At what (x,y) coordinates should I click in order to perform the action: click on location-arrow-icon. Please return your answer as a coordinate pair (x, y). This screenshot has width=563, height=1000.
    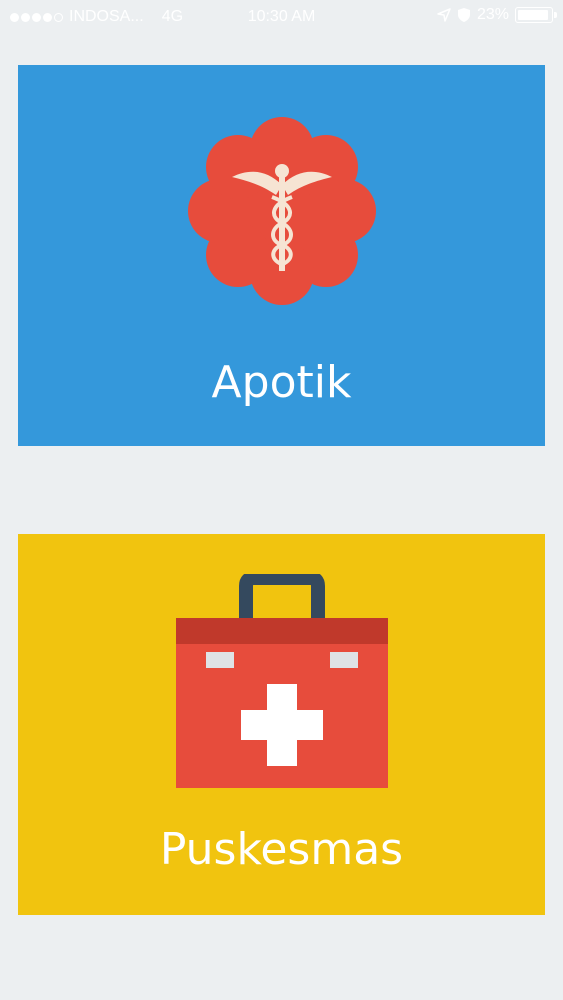
    Looking at the image, I should click on (444, 15).